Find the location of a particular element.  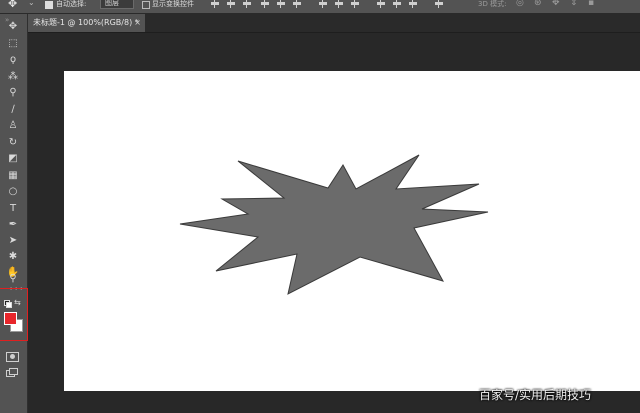

3d-mode-label: 3D 模式: is located at coordinates (492, 4).